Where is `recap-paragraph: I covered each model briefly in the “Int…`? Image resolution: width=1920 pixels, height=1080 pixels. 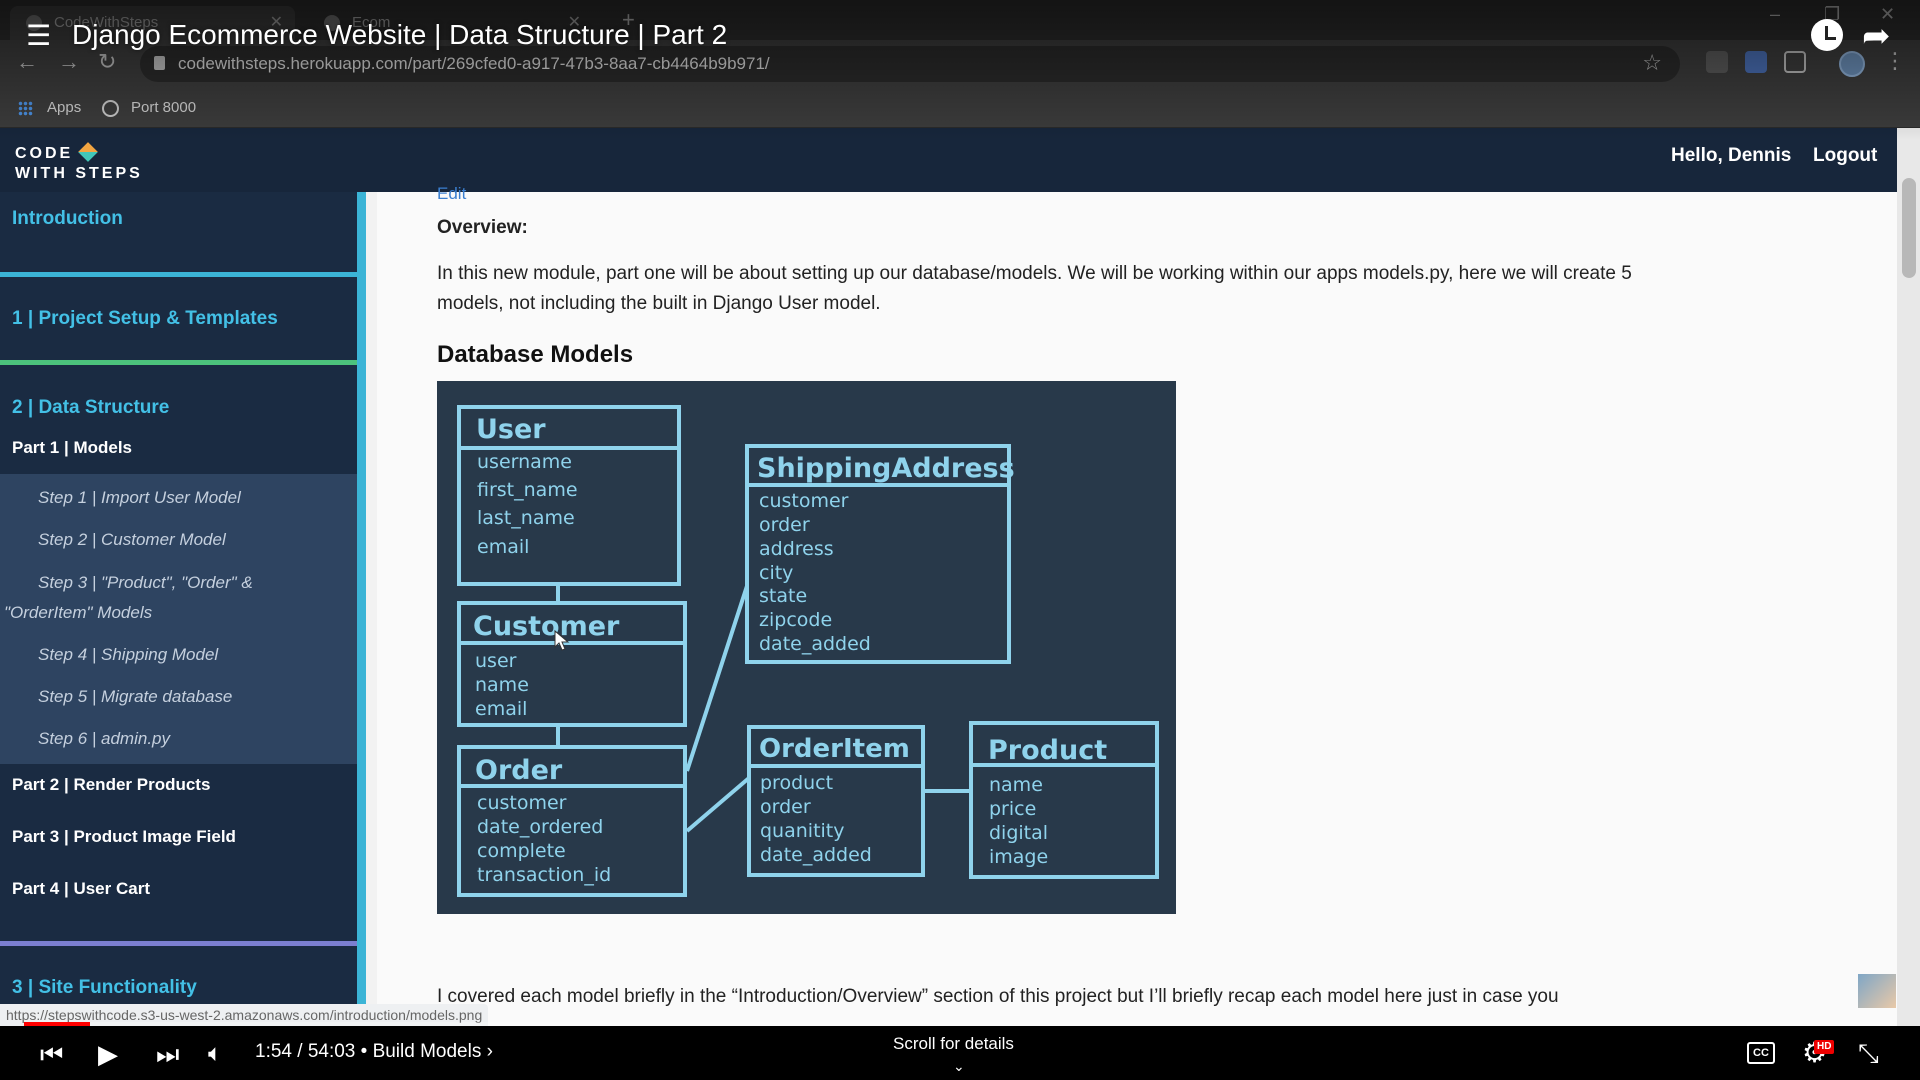
recap-paragraph: I covered each model briefly in the “Int… is located at coordinates (998, 996).